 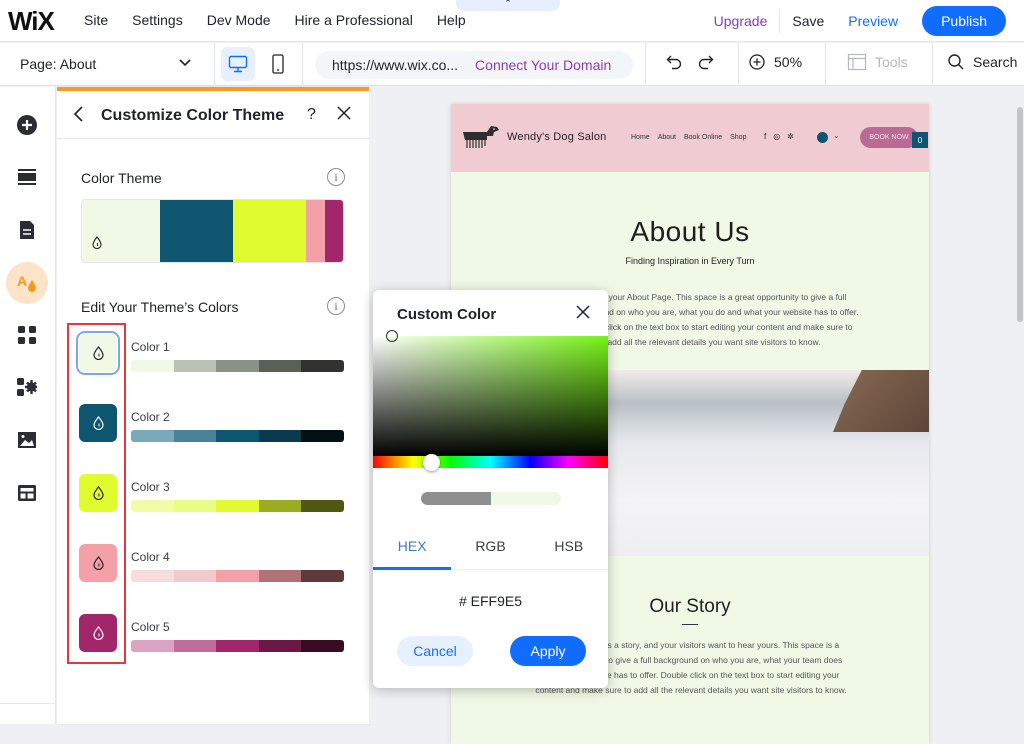 I want to click on rail-design-button: A, so click(x=27, y=283).